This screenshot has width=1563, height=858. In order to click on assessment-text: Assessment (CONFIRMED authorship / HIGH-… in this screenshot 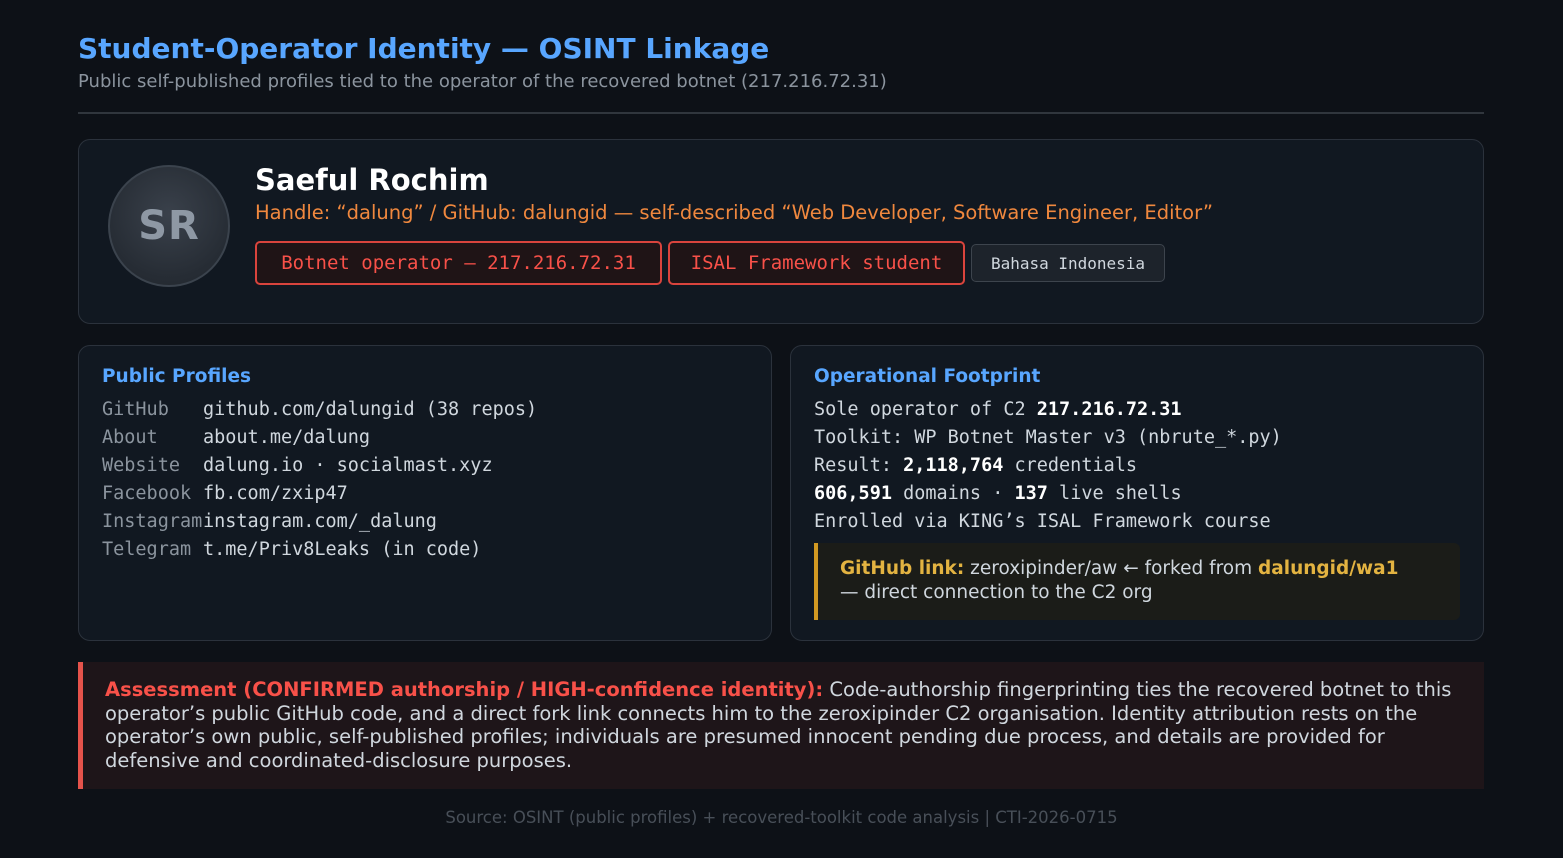, I will do `click(782, 725)`.